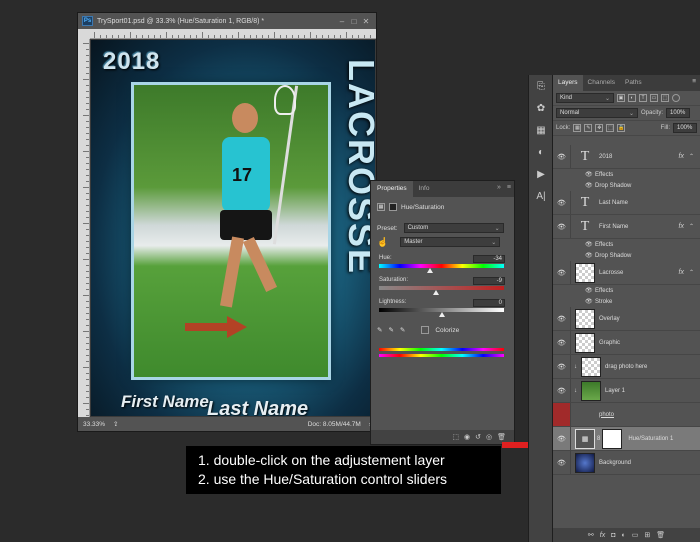 The height and width of the screenshot is (542, 700). I want to click on smart-filter-icon: ⬚, so click(665, 98).